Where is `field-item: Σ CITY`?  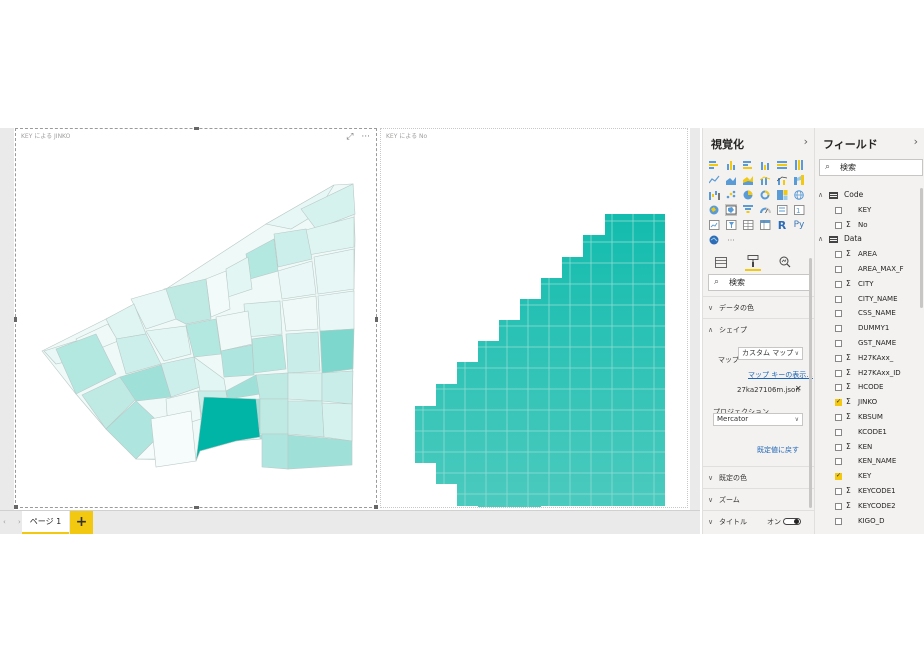
field-item: Σ CITY is located at coordinates (869, 284).